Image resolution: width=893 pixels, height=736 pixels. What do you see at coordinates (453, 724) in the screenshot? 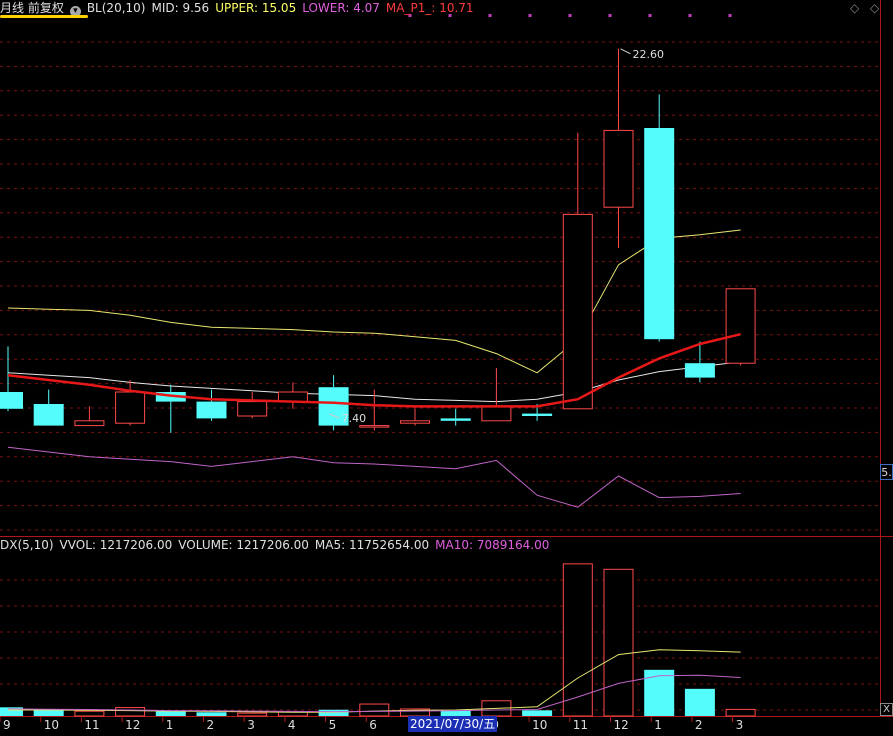
I see `cursor-date-badge: 2021/07/30/五` at bounding box center [453, 724].